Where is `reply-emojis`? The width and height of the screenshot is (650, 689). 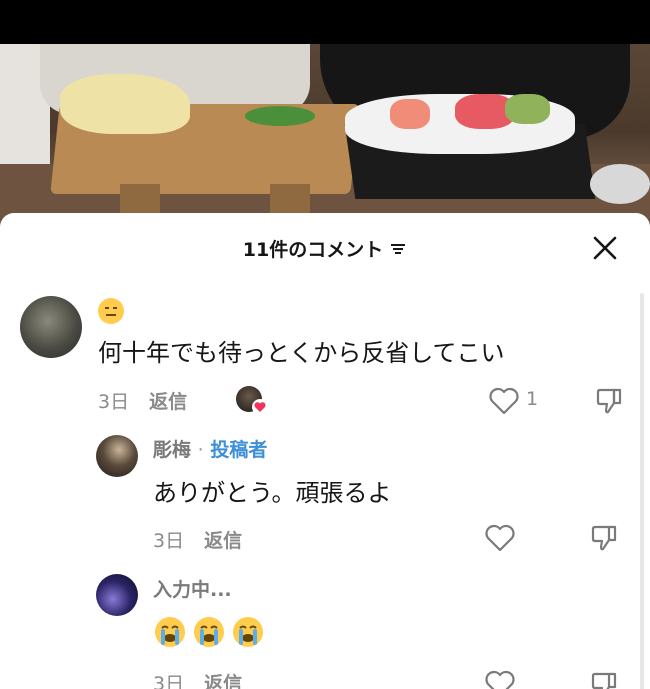 reply-emojis is located at coordinates (213, 632).